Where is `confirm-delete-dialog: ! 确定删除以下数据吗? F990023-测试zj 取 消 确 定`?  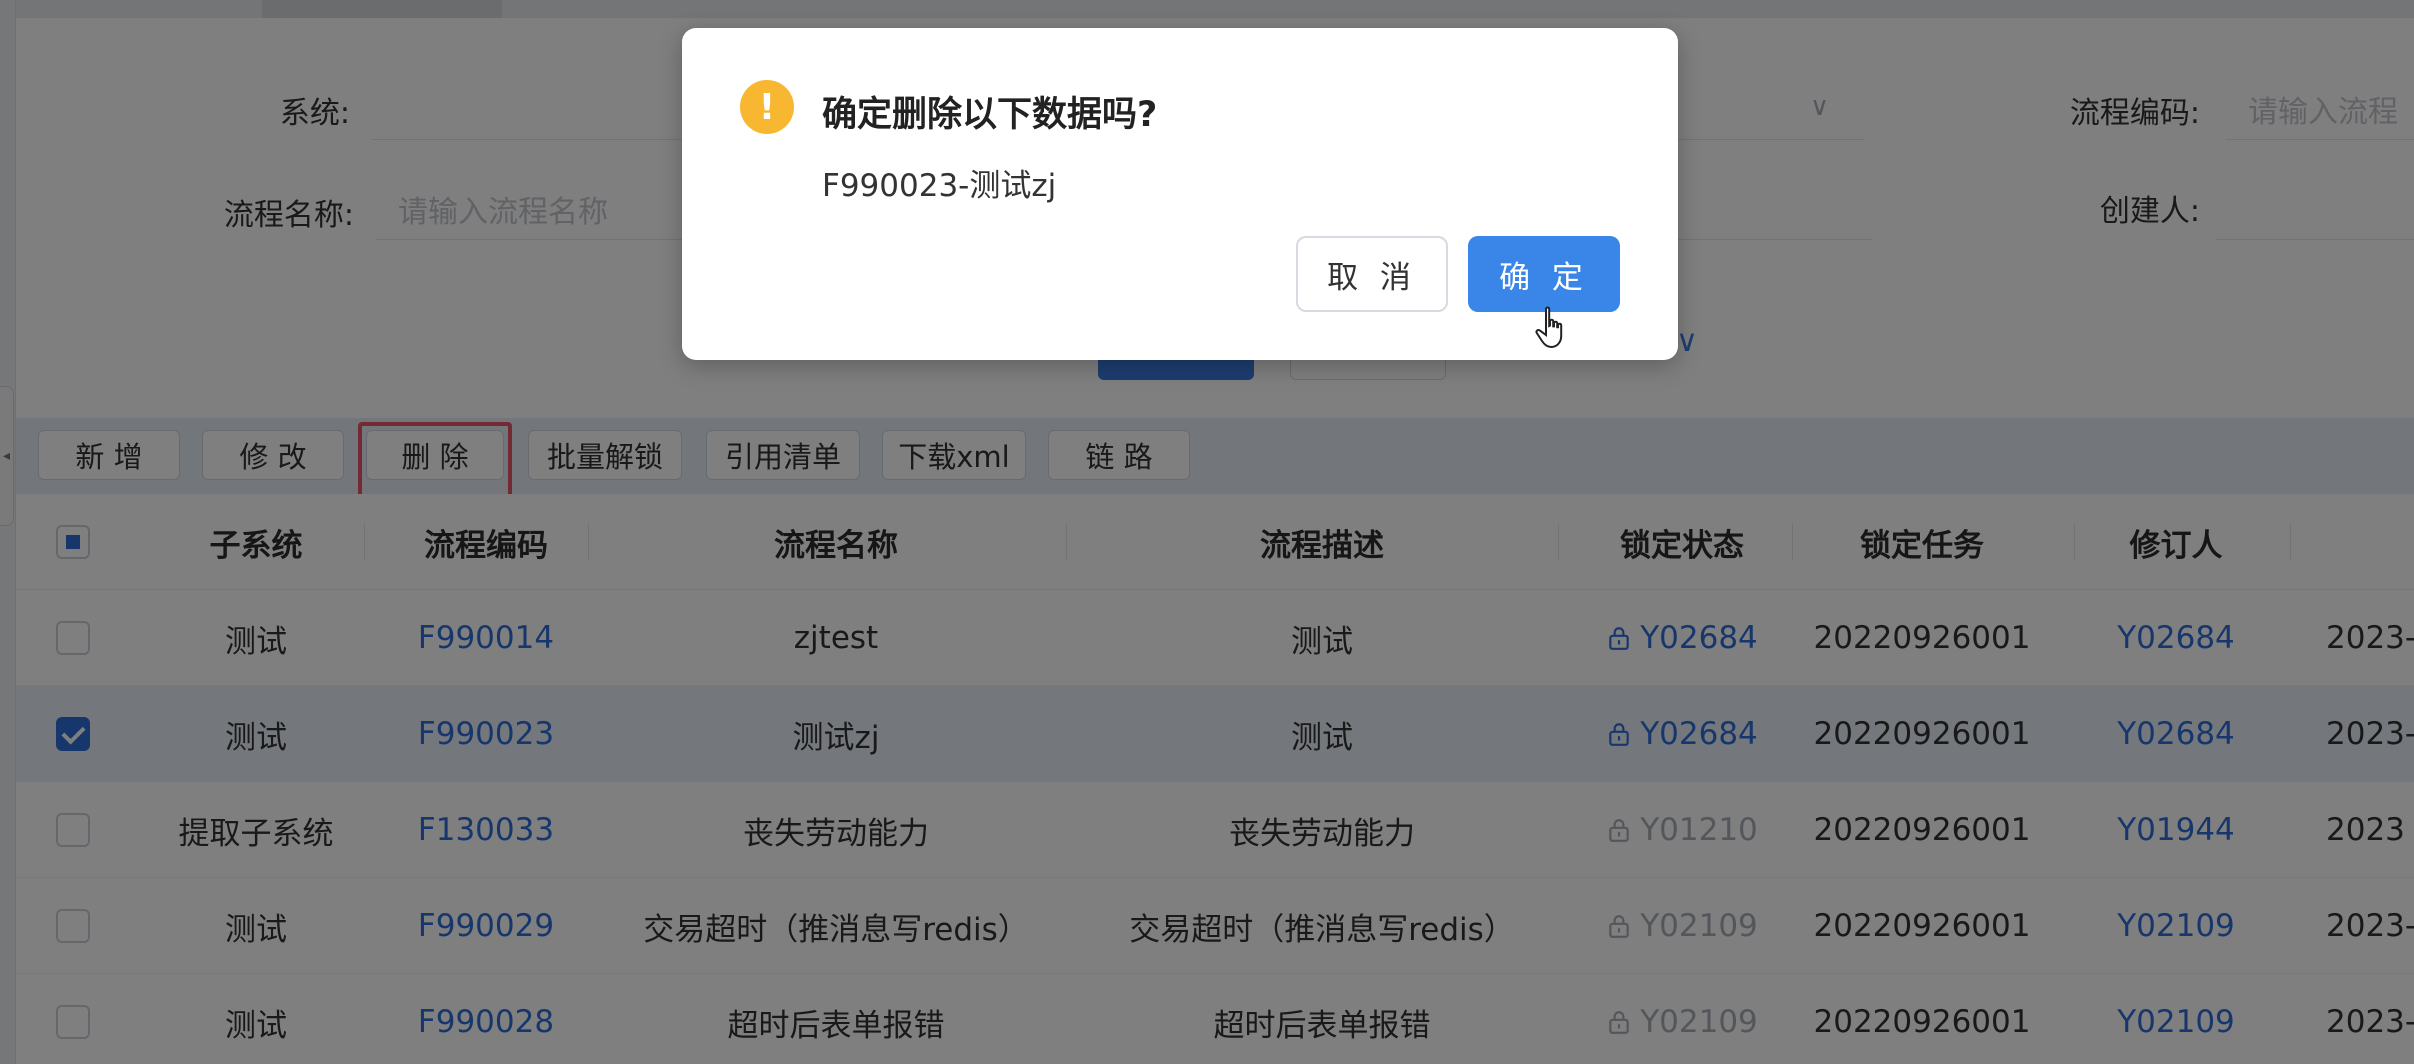
confirm-delete-dialog: ! 确定删除以下数据吗? F990023-测试zj 取 消 确 定 is located at coordinates (1180, 194).